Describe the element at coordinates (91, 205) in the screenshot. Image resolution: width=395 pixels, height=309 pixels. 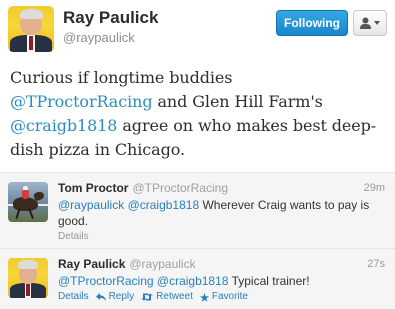
I see `mention-link: @raypaulick` at that location.